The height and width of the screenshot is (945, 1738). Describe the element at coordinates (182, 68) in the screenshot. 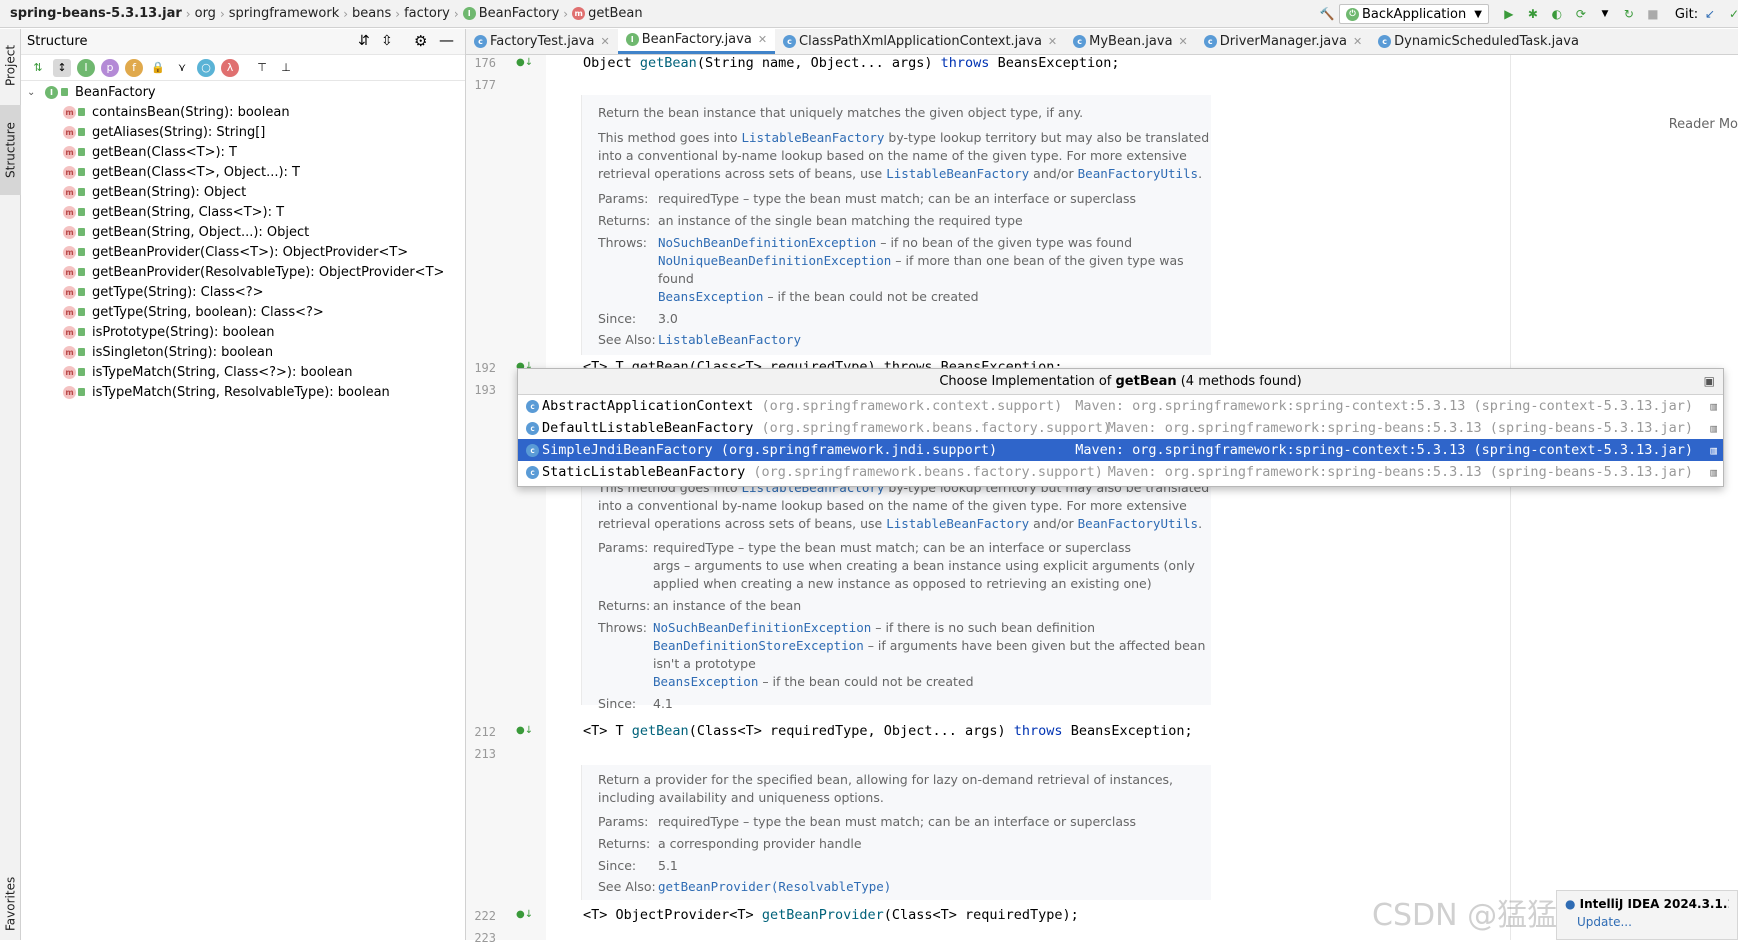

I see `show-lambdas-icon: ⋎` at that location.